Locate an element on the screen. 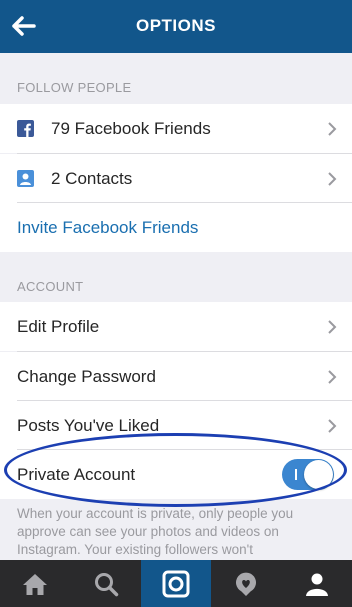 This screenshot has width=352, height=607. activity-icon is located at coordinates (246, 584).